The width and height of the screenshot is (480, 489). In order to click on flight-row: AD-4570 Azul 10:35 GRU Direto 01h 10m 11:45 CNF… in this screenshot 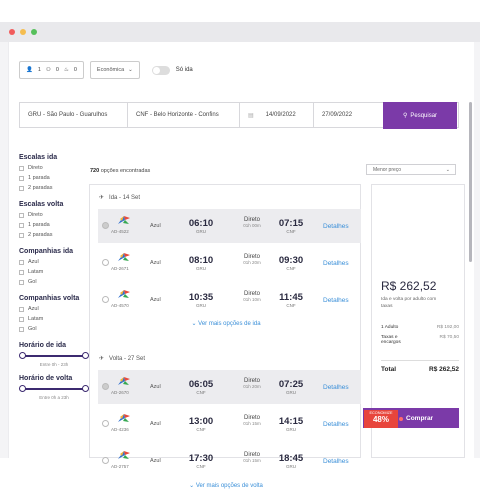, I will do `click(229, 300)`.